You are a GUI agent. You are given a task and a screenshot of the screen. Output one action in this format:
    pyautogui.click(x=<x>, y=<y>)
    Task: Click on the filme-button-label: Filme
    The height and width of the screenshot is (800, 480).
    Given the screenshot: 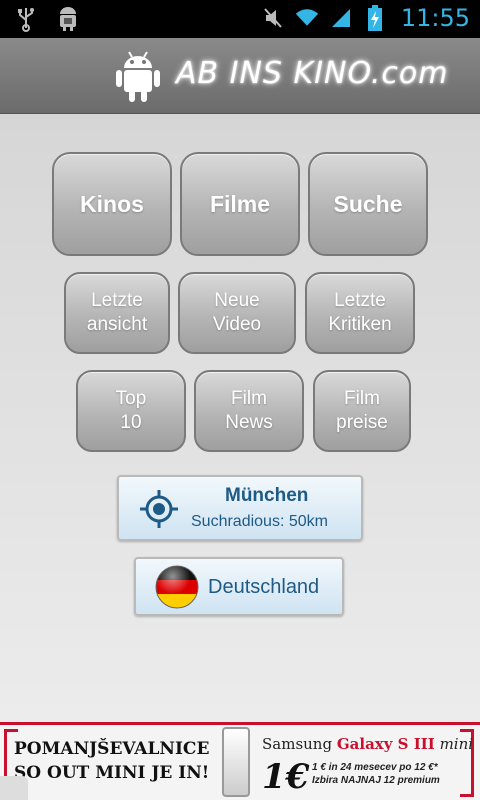 What is the action you would take?
    pyautogui.click(x=240, y=203)
    